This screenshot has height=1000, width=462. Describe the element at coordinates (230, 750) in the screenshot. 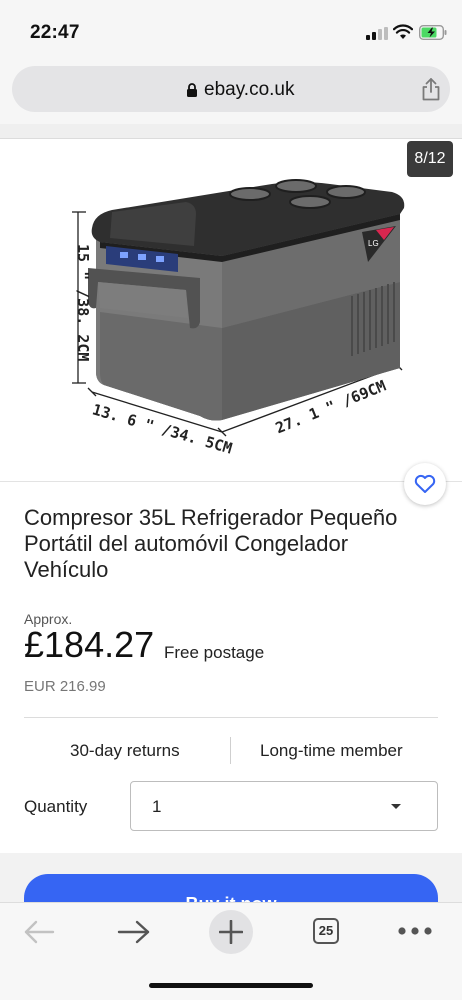

I see `vertical-separator` at that location.